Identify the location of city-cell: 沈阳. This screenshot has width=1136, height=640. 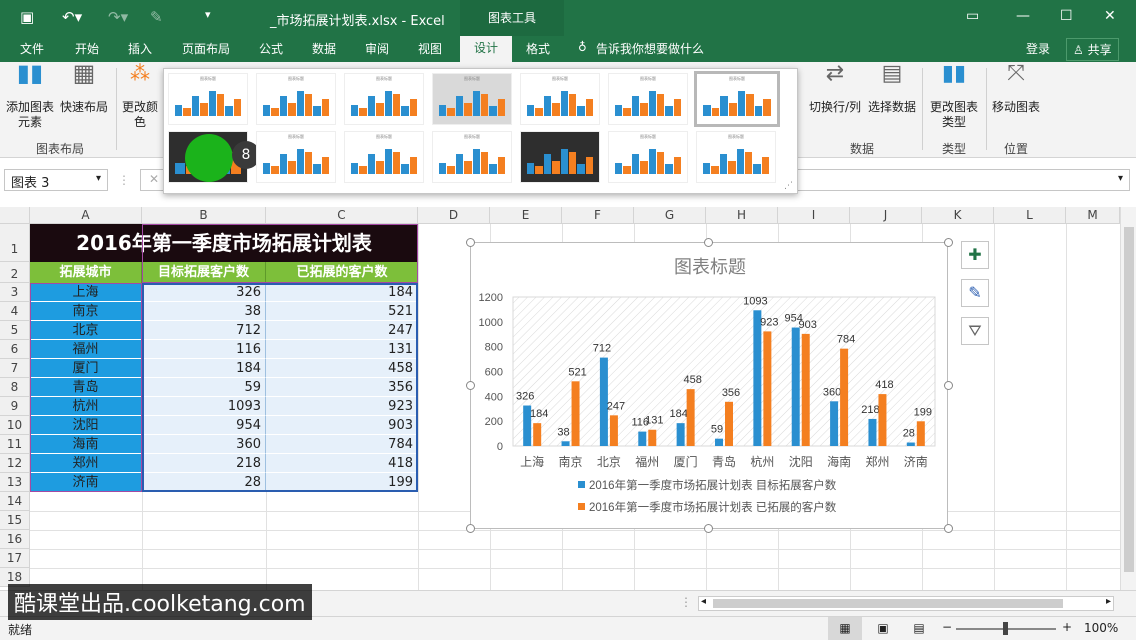
(86, 425).